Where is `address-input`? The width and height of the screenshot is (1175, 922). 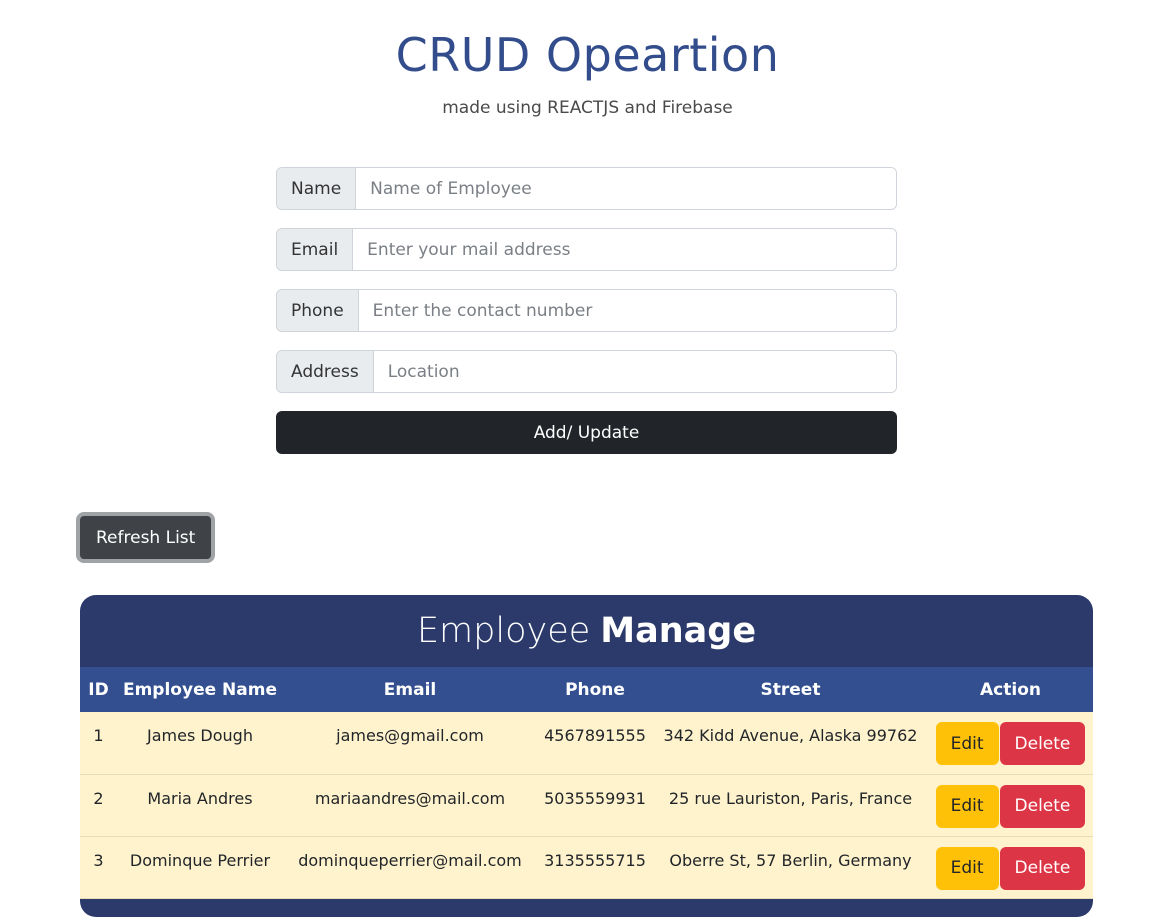
address-input is located at coordinates (634, 371).